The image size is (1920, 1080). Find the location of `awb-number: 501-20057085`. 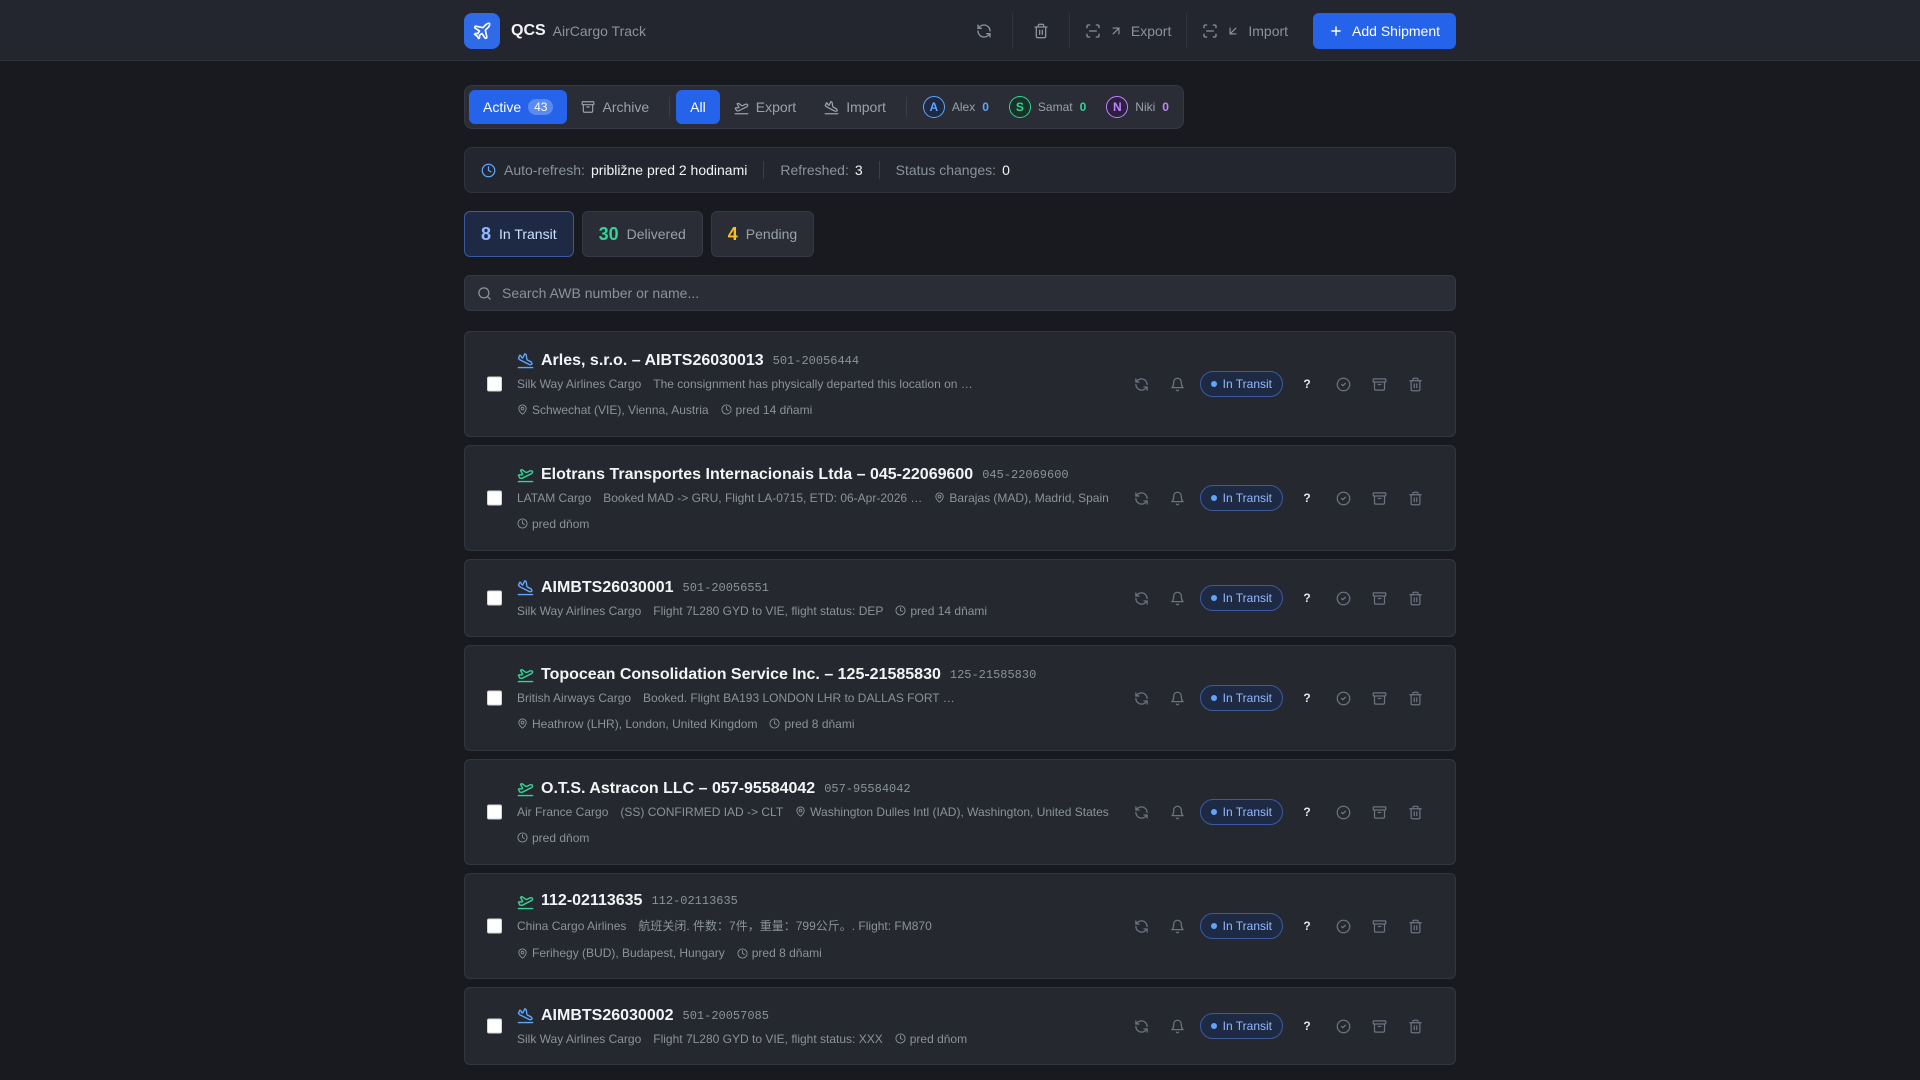

awb-number: 501-20057085 is located at coordinates (725, 1015).